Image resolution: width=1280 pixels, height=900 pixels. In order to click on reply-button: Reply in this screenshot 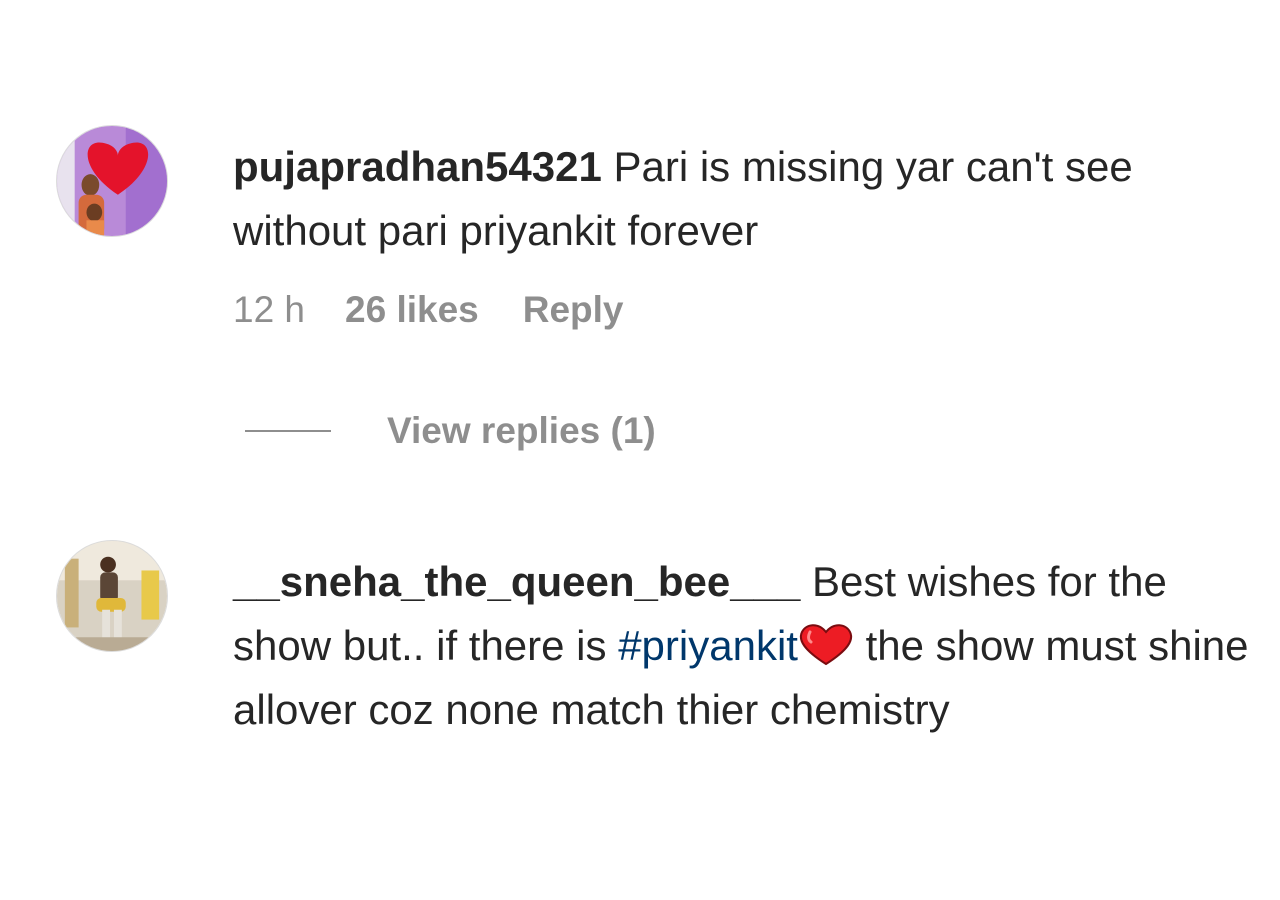, I will do `click(573, 310)`.